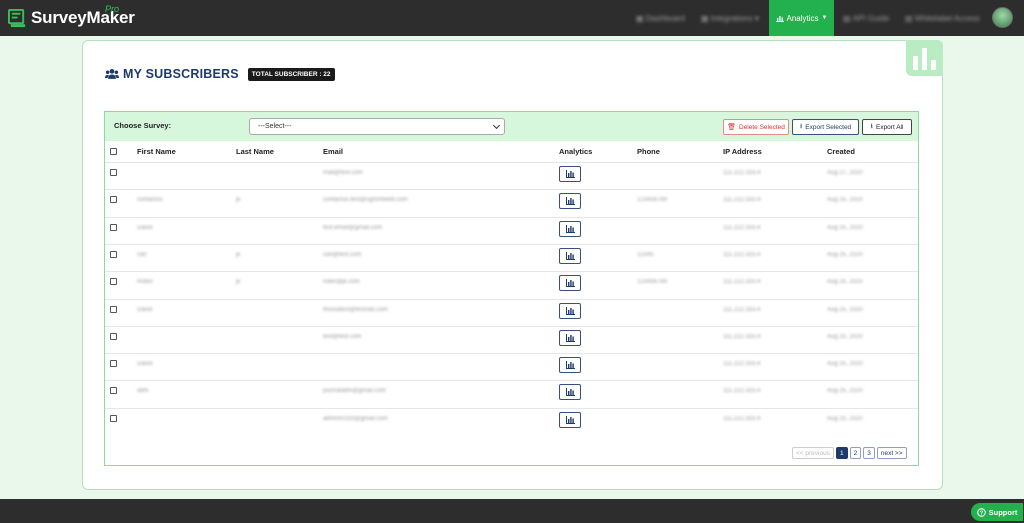  I want to click on first-name-cell: David, so click(145, 309).